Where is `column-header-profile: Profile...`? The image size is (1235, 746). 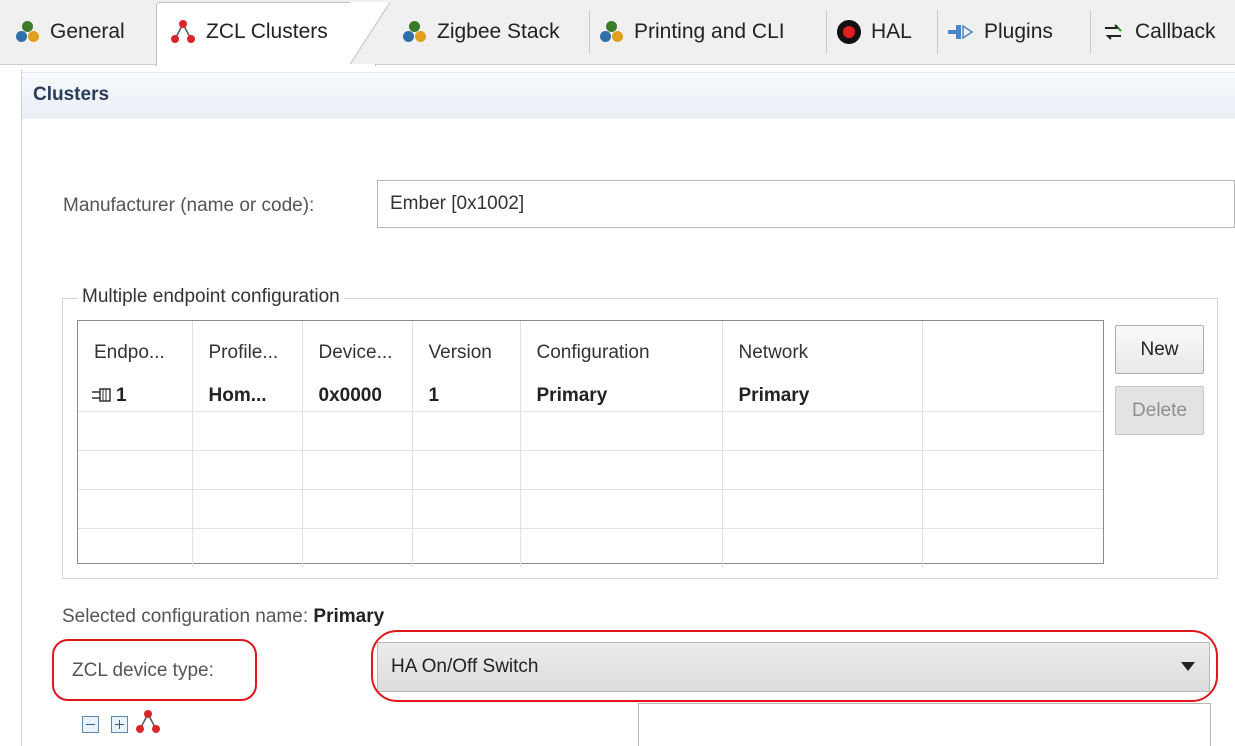
column-header-profile: Profile... is located at coordinates (247, 353).